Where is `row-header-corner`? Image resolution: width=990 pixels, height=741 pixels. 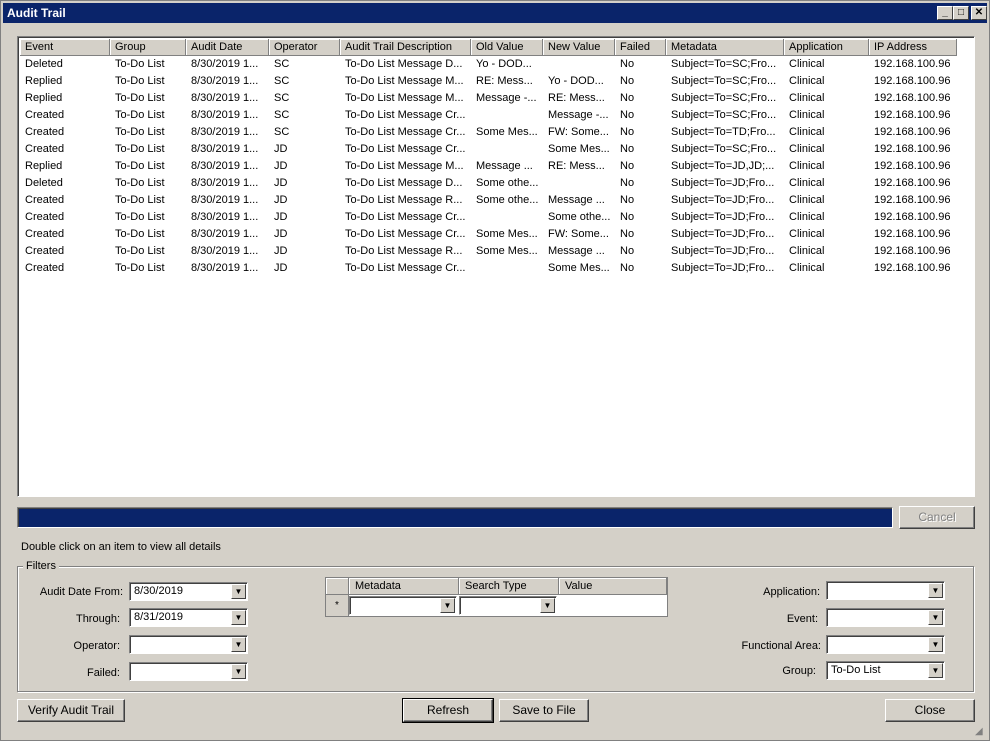 row-header-corner is located at coordinates (337, 586).